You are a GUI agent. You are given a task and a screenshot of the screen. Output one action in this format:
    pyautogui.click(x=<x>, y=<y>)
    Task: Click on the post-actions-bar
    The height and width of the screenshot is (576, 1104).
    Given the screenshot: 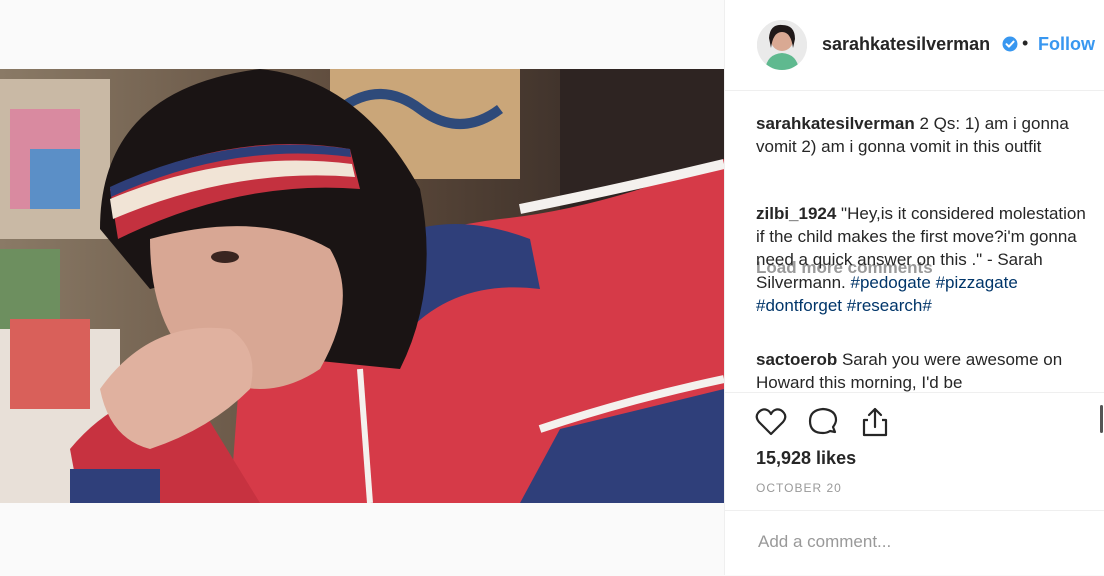 What is the action you would take?
    pyautogui.click(x=914, y=422)
    